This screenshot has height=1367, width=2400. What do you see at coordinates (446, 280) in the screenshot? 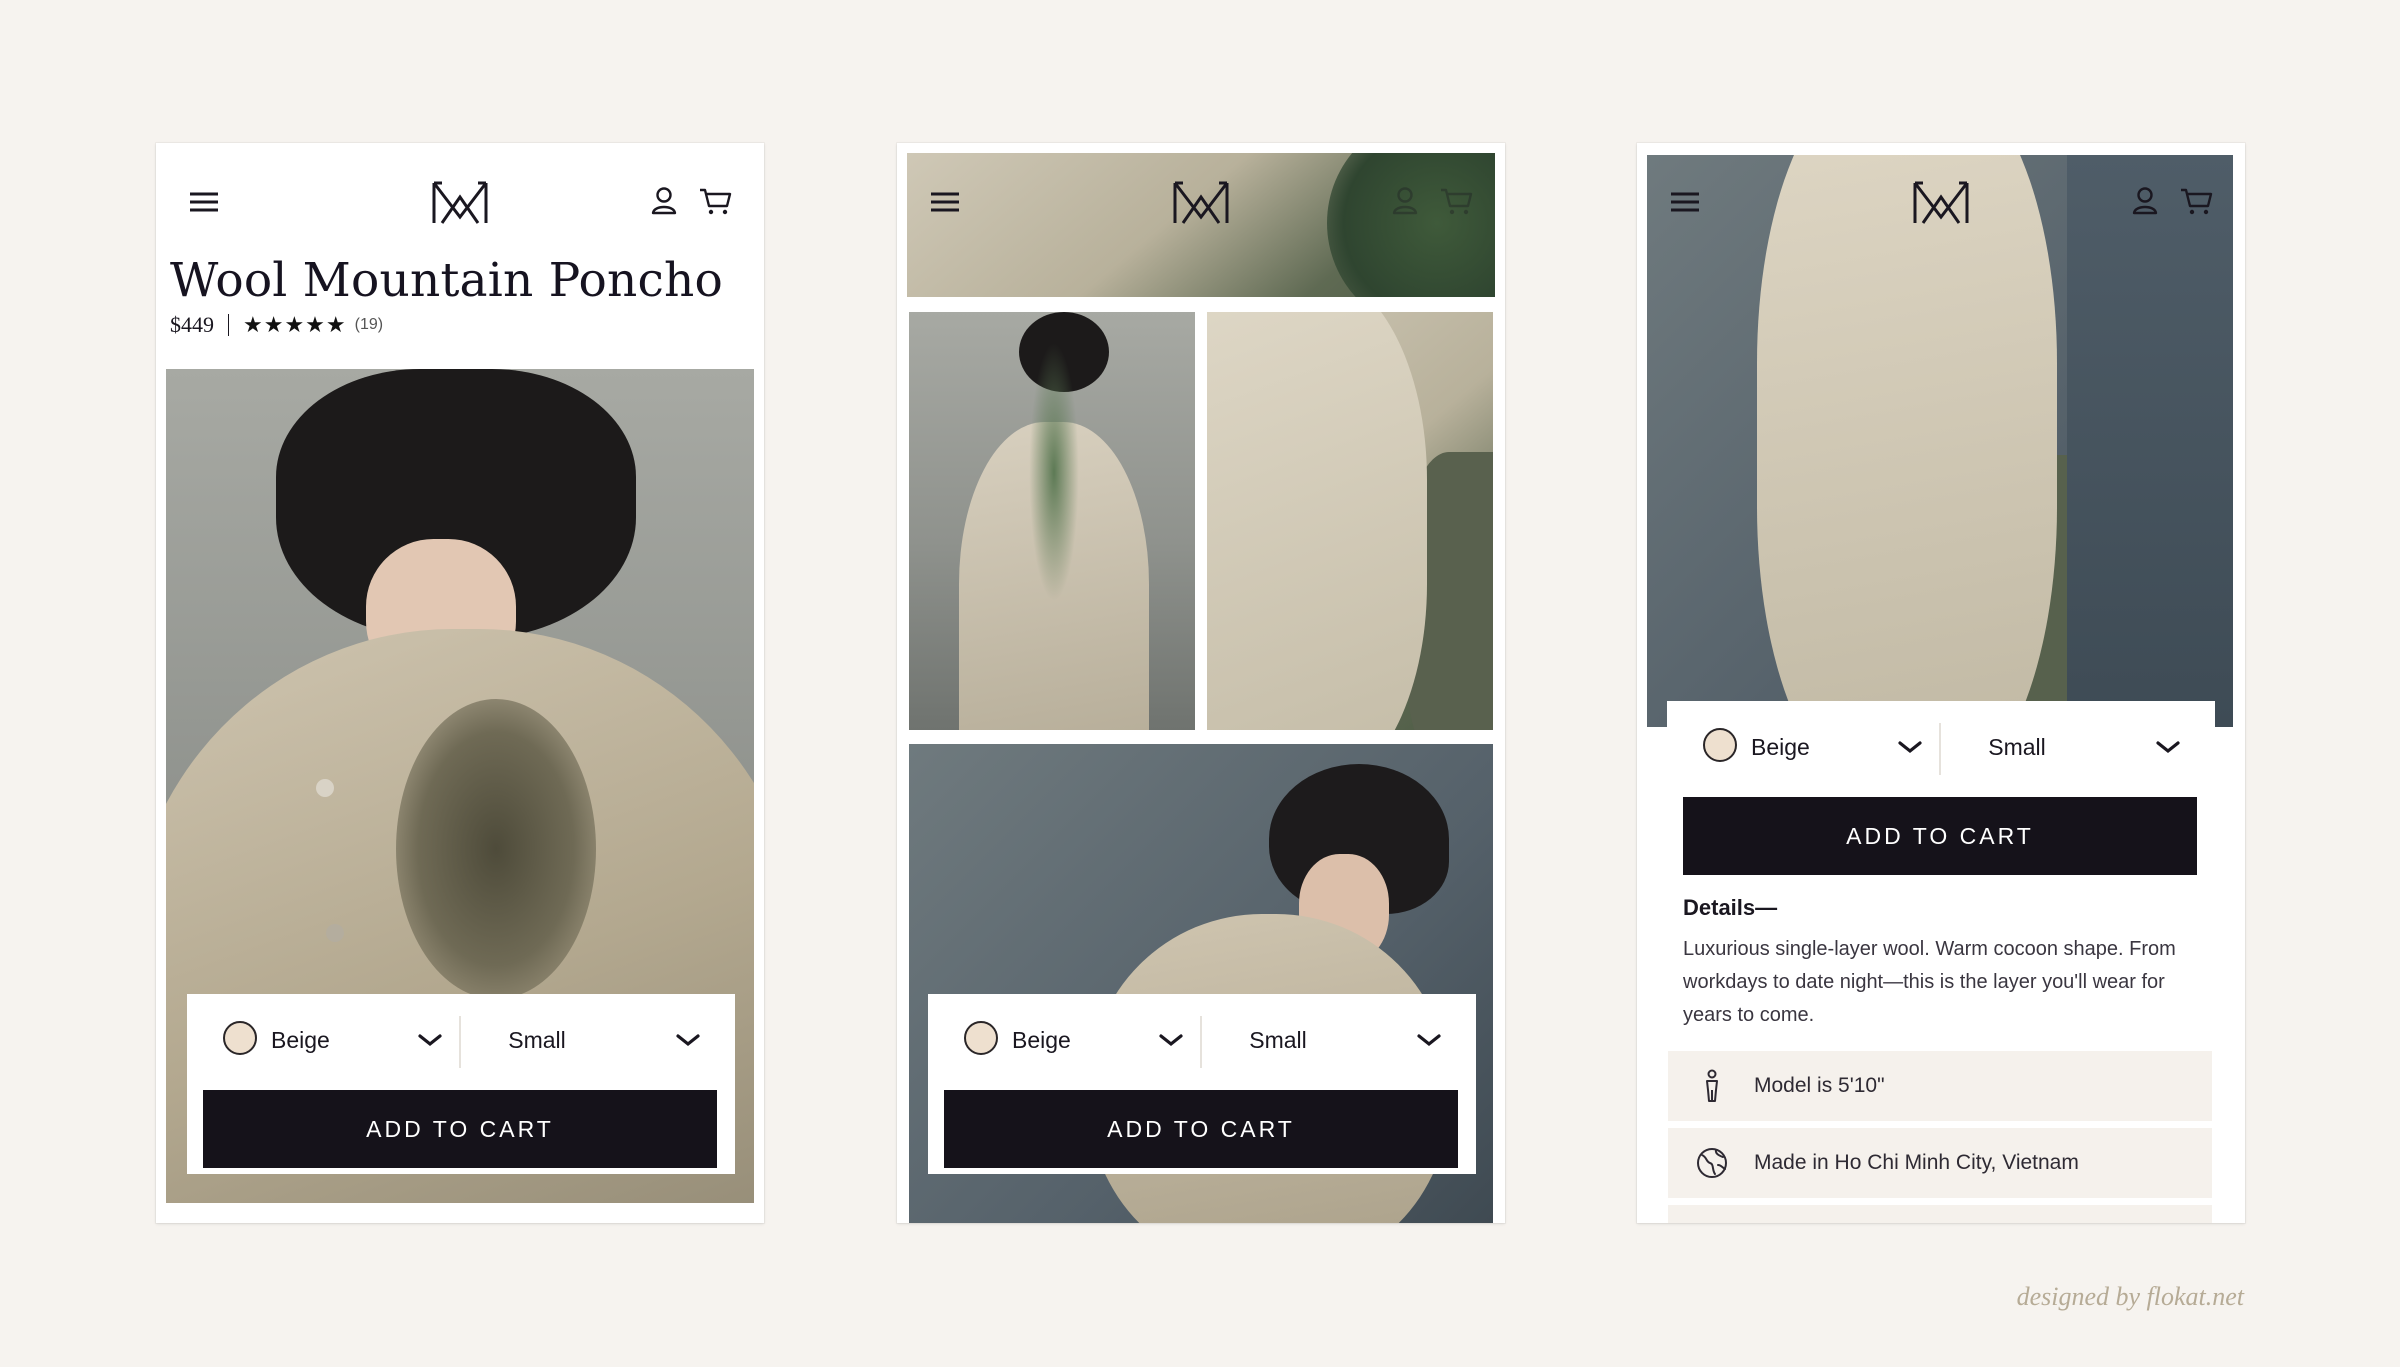
I see `product-title: Wool Mountain Poncho` at bounding box center [446, 280].